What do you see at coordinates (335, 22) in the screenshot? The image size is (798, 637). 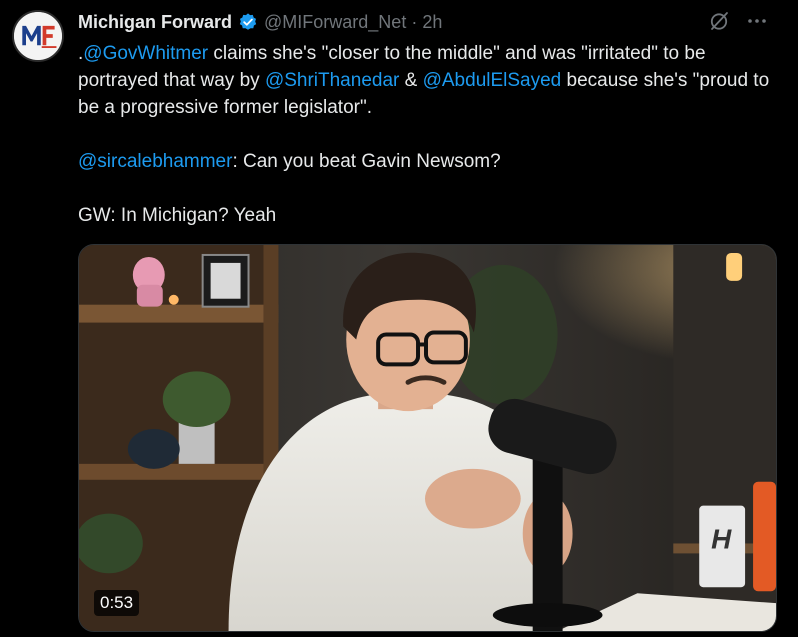 I see `author-handle: @MIForward_Net` at bounding box center [335, 22].